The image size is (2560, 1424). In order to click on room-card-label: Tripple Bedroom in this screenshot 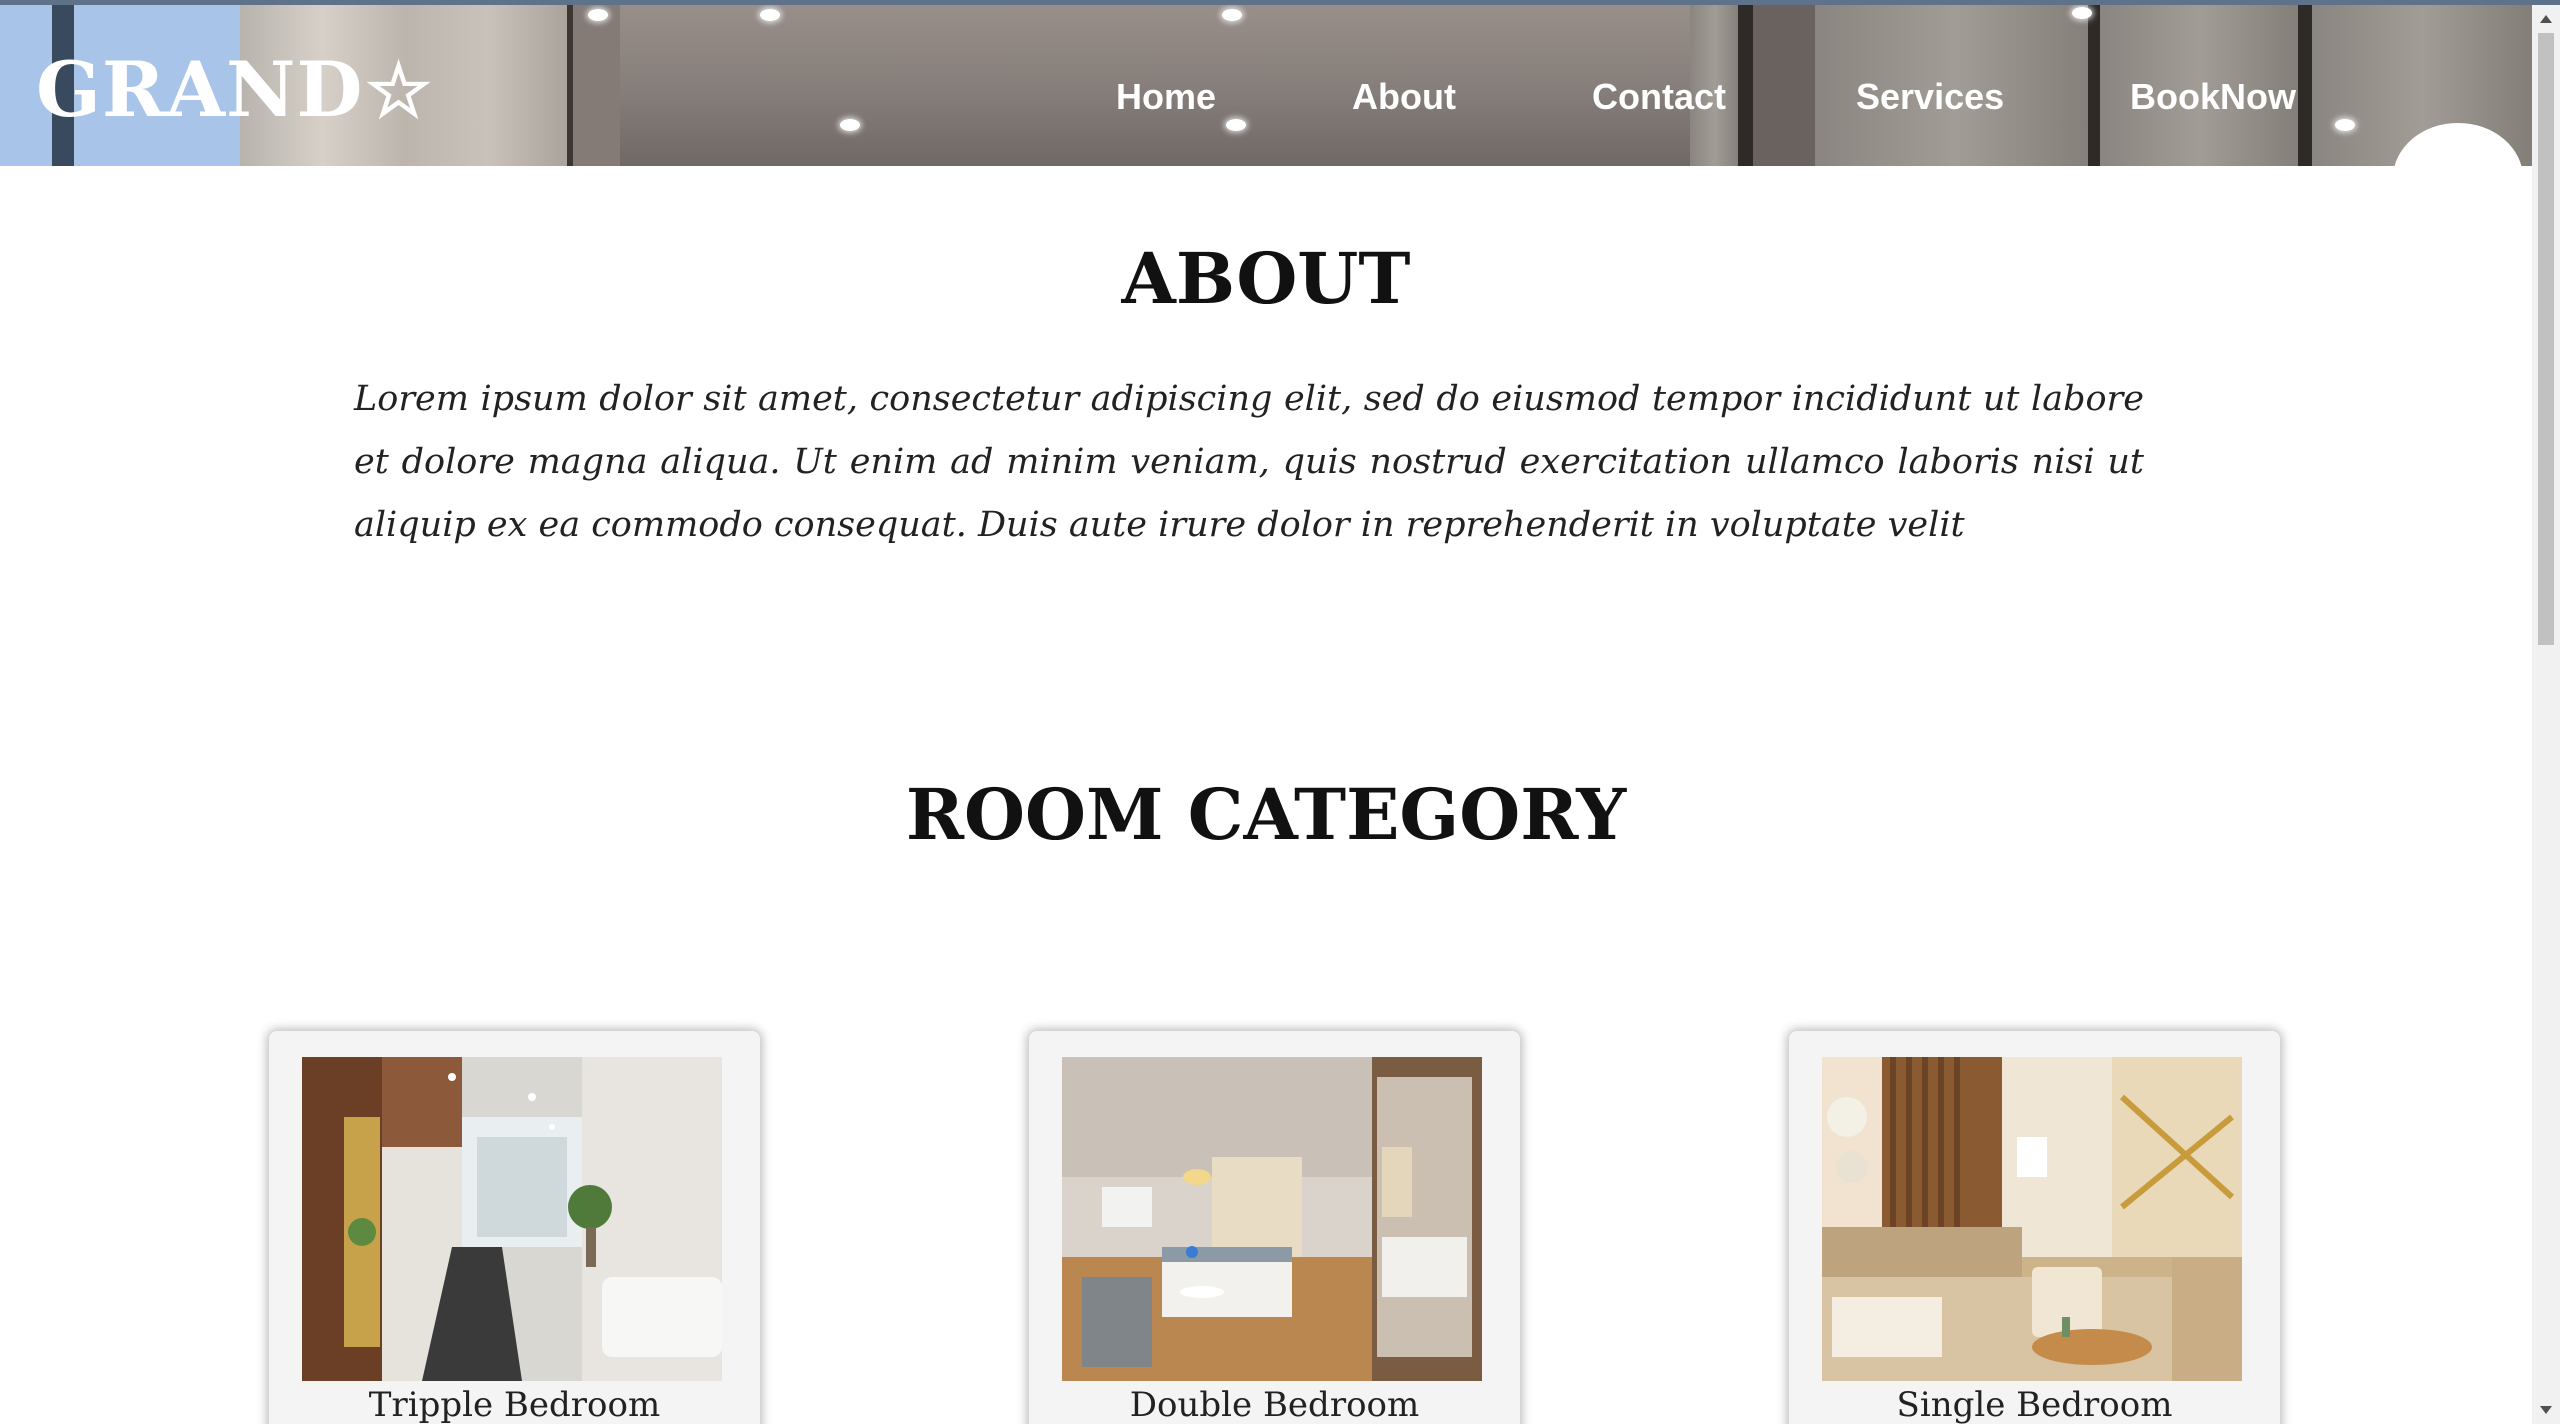, I will do `click(514, 1404)`.